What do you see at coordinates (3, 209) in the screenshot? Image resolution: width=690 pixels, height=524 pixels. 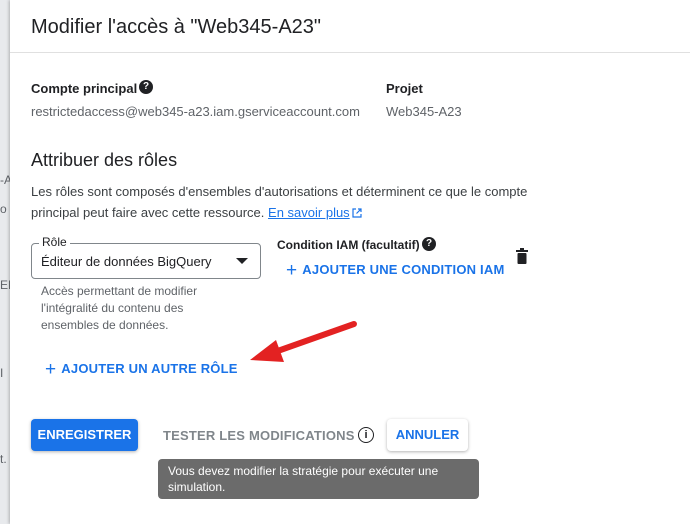 I see `background-text-fragment: o` at bounding box center [3, 209].